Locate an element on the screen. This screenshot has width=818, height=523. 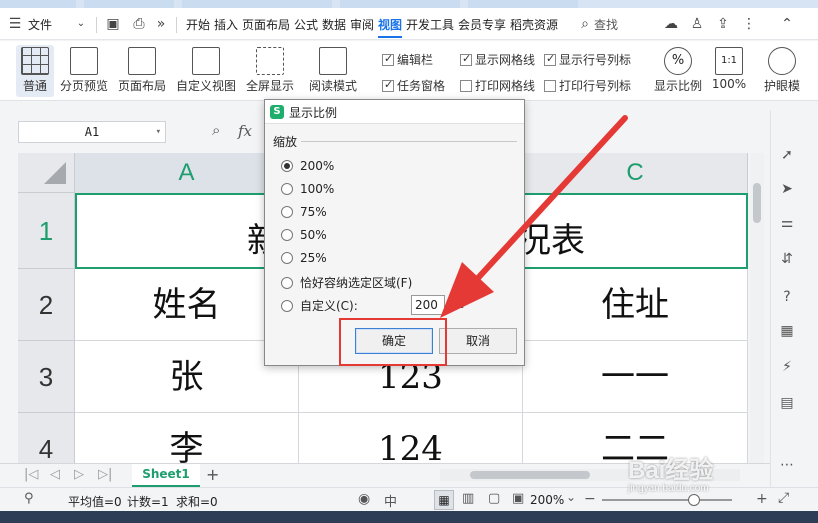
print-headers-check: 打印行号列标 is located at coordinates (587, 85).